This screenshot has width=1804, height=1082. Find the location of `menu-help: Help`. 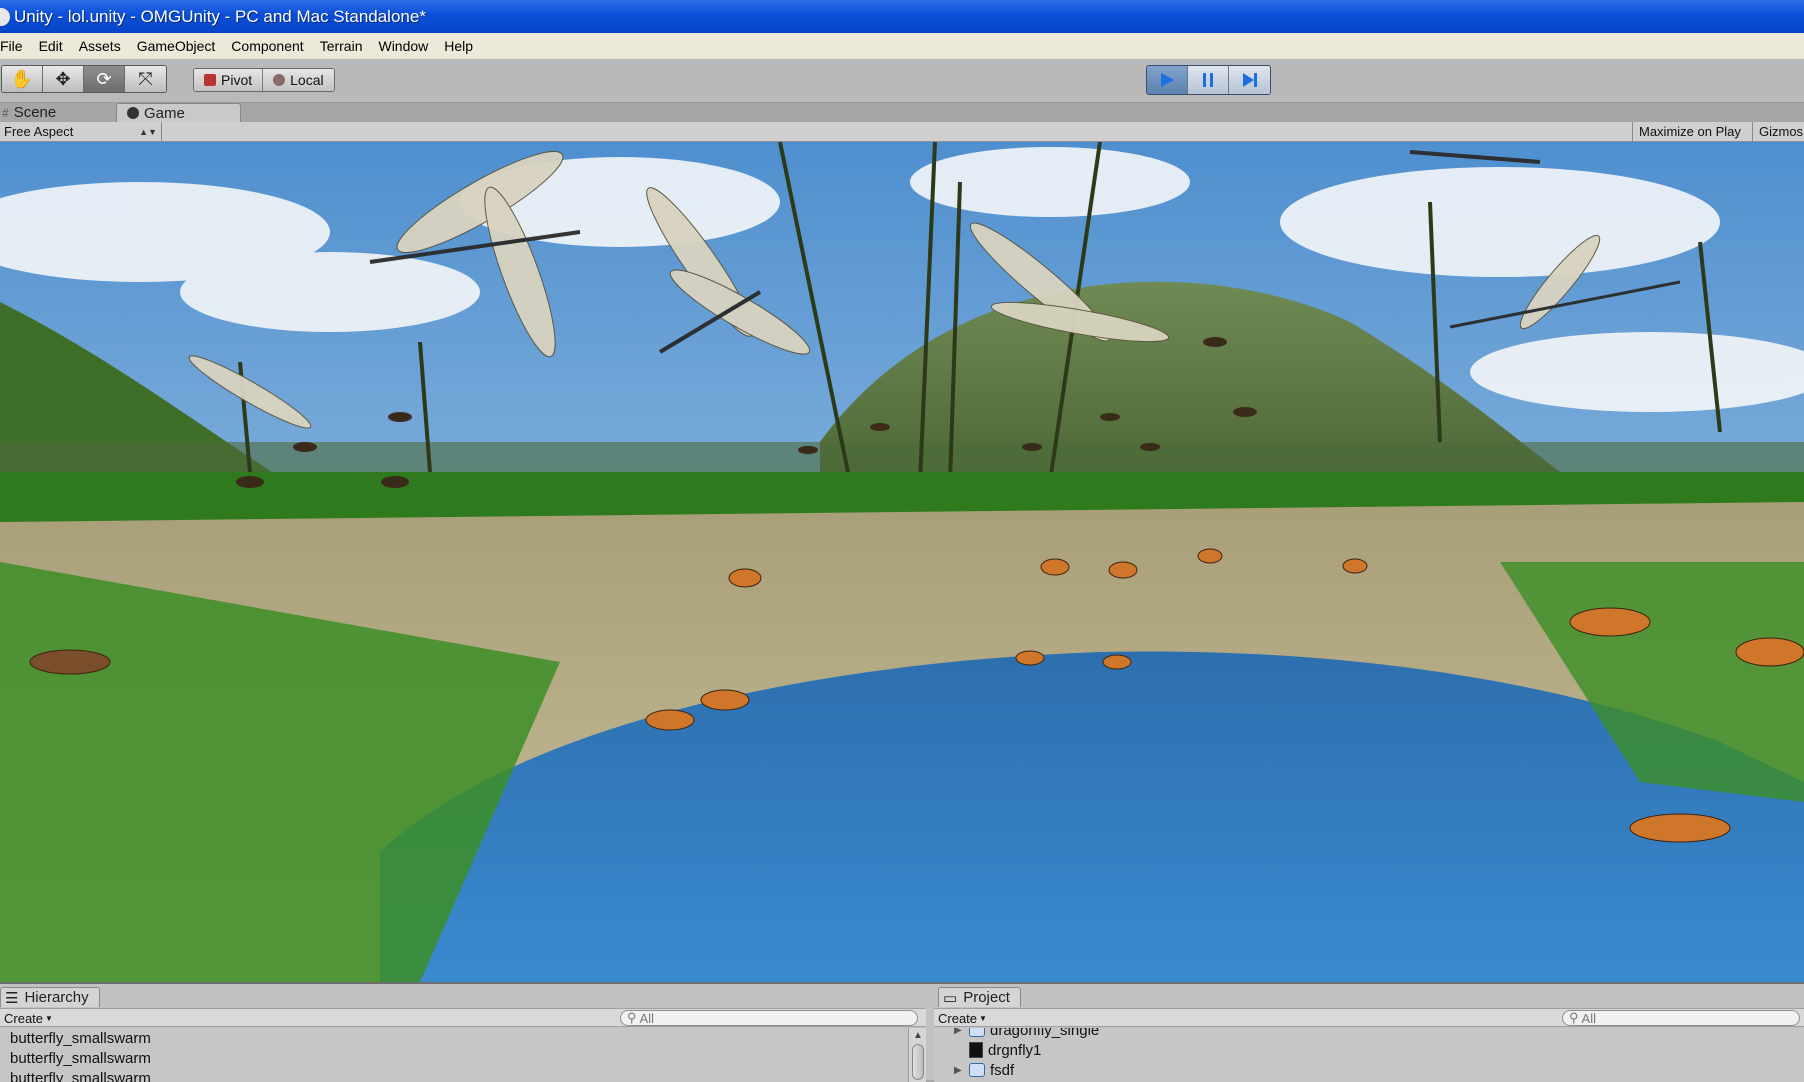

menu-help: Help is located at coordinates (458, 46).